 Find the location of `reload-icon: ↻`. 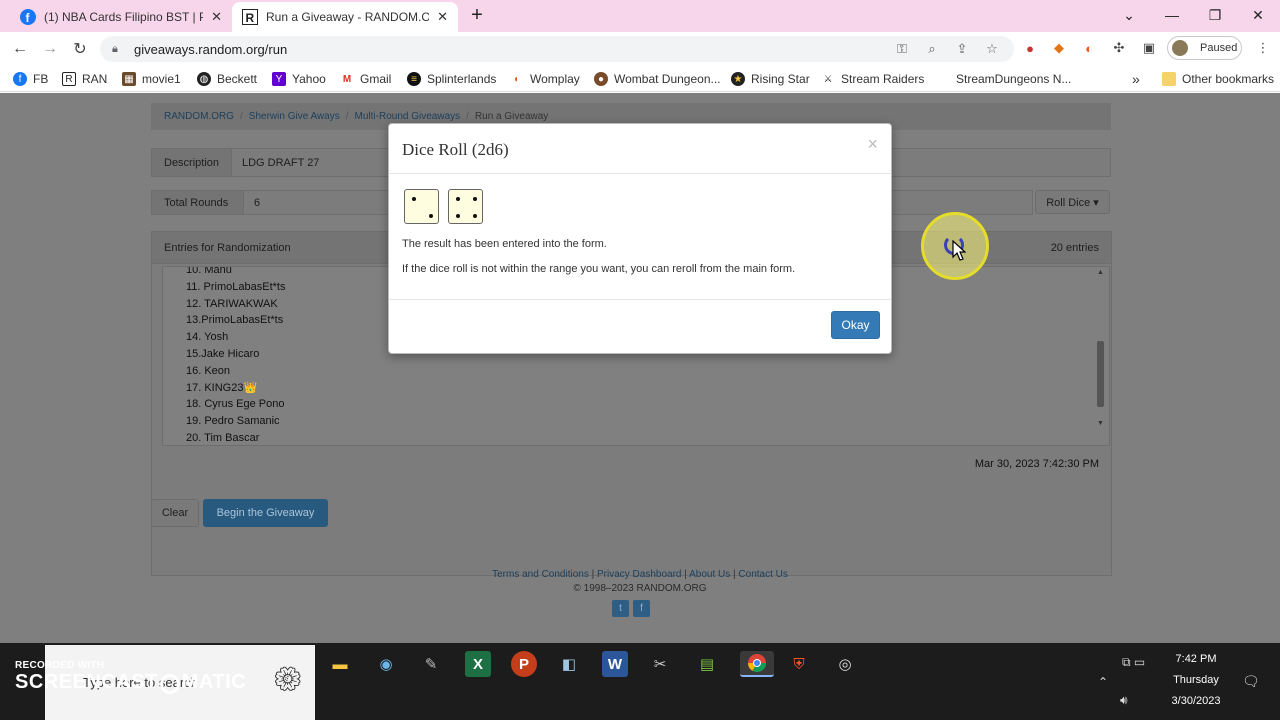

reload-icon: ↻ is located at coordinates (80, 49).